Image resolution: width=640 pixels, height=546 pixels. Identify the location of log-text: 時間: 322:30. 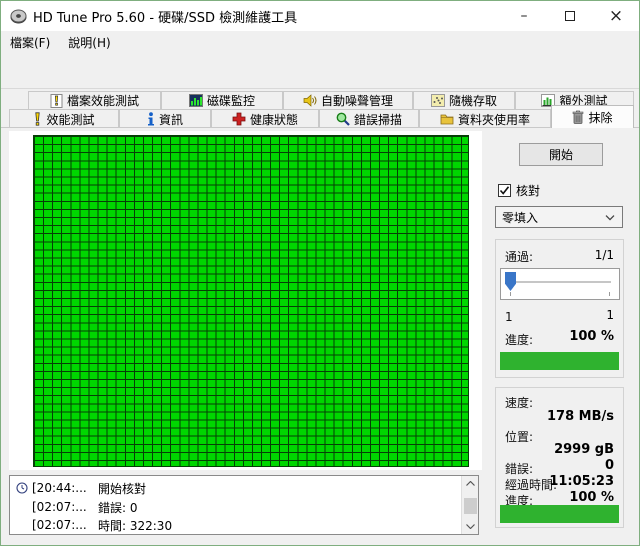
(135, 525).